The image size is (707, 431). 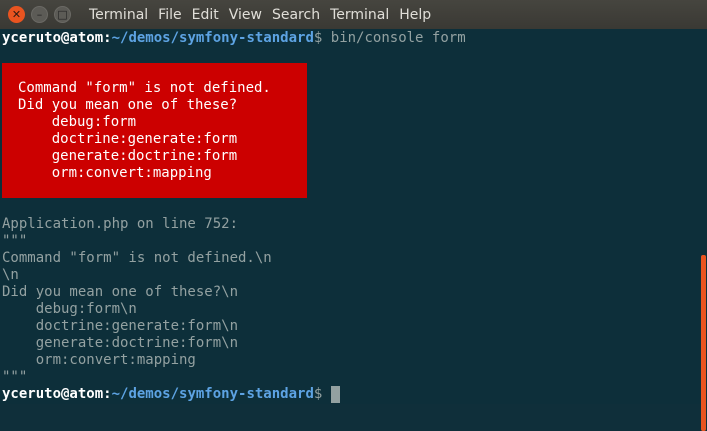 I want to click on menu-item-view: View, so click(x=245, y=15).